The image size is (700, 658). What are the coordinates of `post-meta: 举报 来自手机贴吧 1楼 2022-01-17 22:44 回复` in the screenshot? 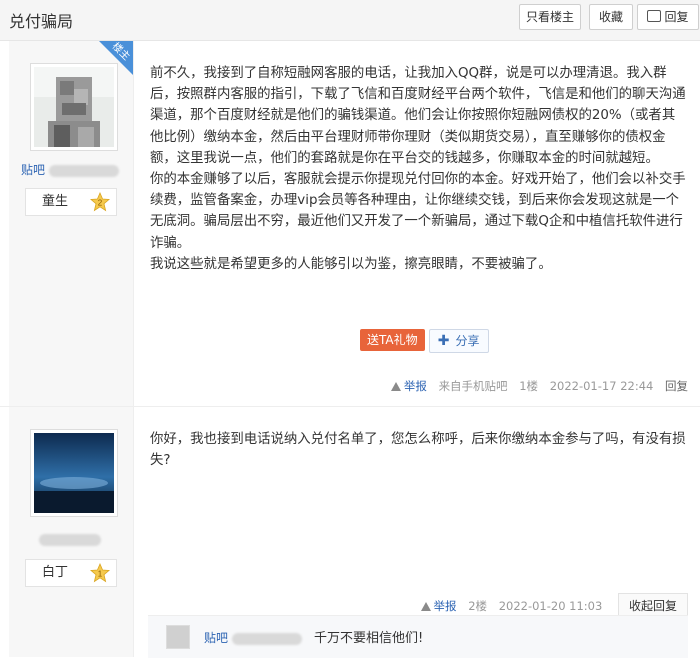 It's located at (539, 386).